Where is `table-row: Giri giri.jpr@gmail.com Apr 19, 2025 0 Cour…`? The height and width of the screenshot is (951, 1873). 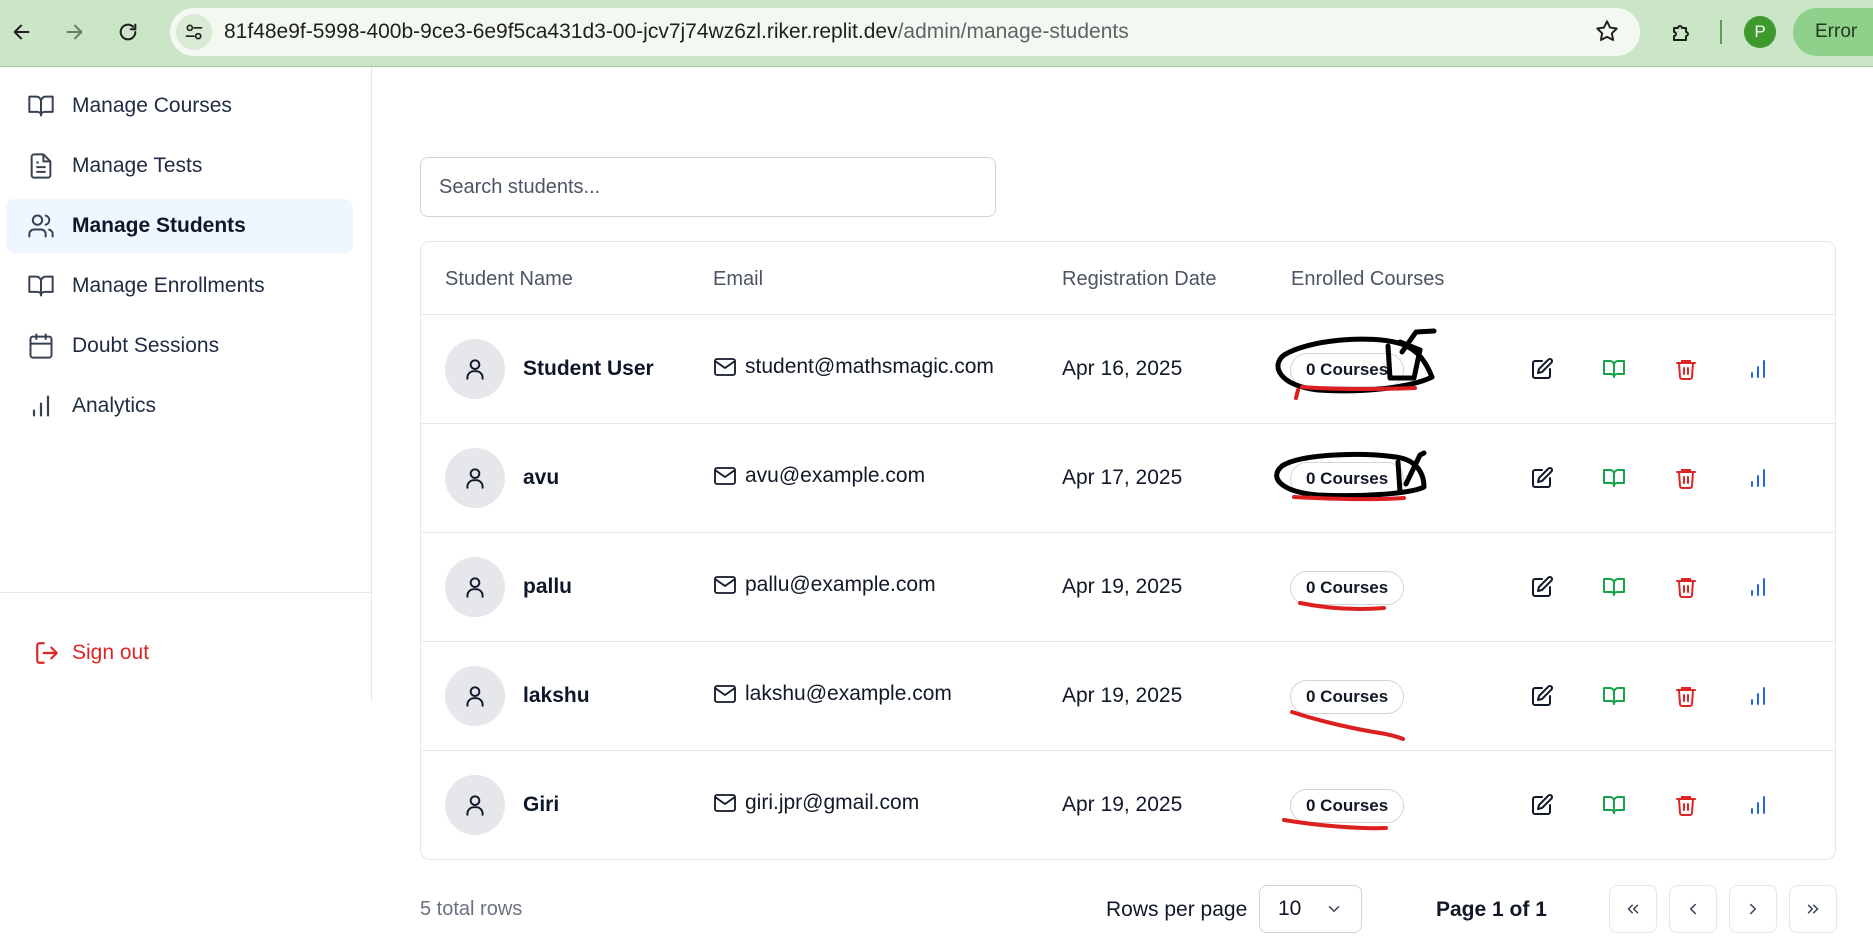 table-row: Giri giri.jpr@gmail.com Apr 19, 2025 0 Cour… is located at coordinates (1128, 805).